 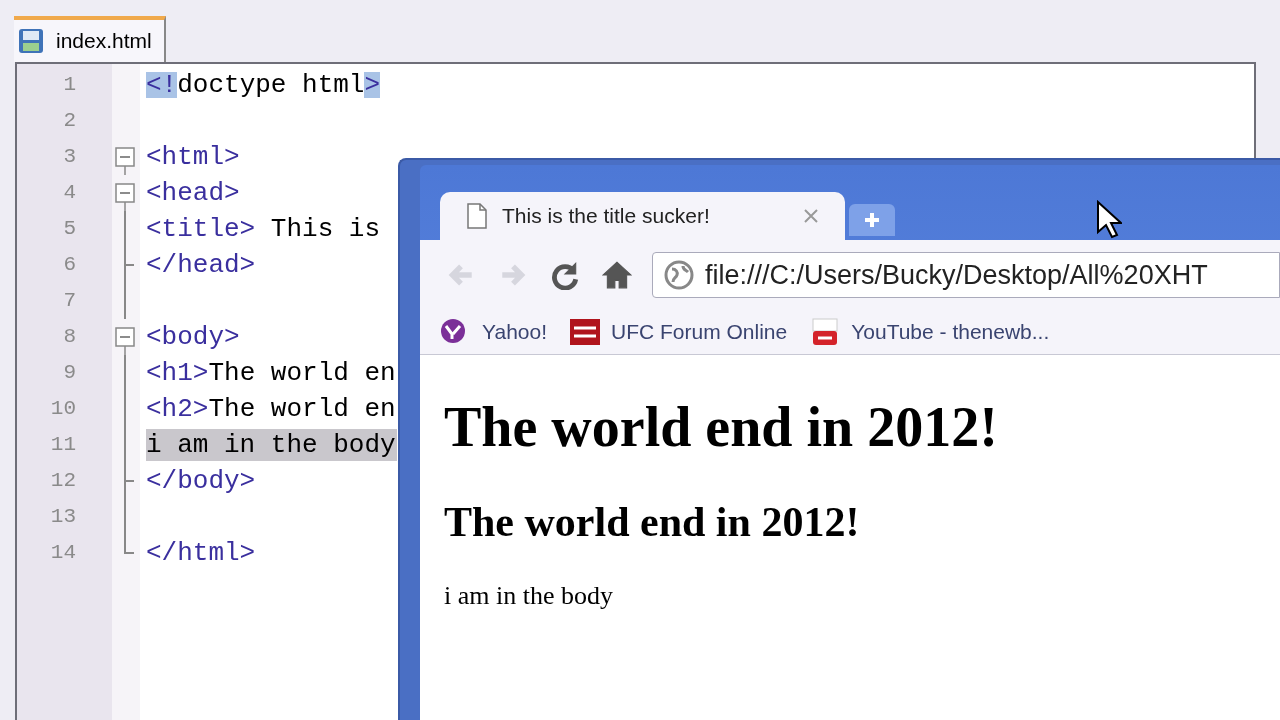 What do you see at coordinates (617, 275) in the screenshot?
I see `home-icon` at bounding box center [617, 275].